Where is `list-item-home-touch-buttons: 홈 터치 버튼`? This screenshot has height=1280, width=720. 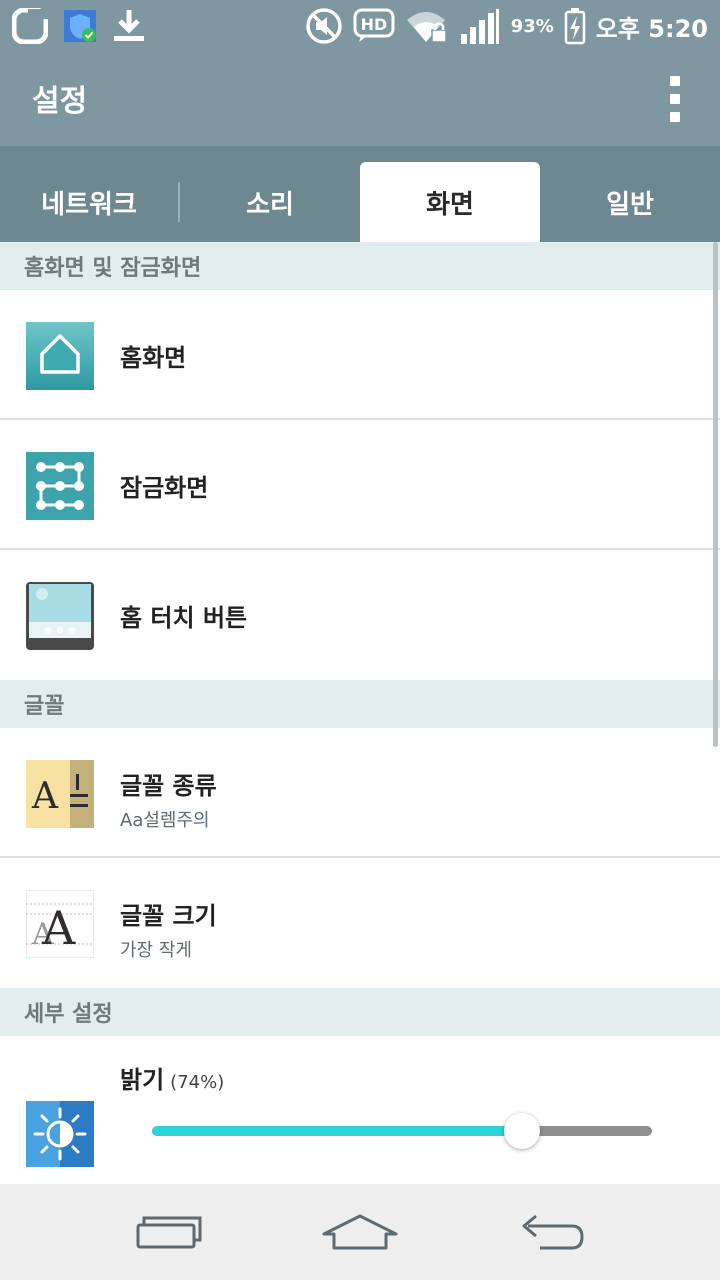 list-item-home-touch-buttons: 홈 터치 버튼 is located at coordinates (360, 615).